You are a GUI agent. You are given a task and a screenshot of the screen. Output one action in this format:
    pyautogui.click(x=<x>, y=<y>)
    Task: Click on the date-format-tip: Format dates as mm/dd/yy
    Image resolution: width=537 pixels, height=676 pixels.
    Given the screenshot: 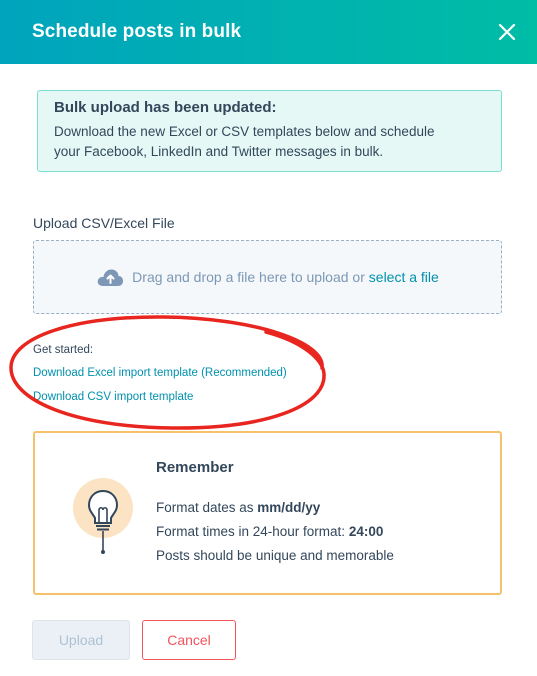 What is the action you would take?
    pyautogui.click(x=238, y=507)
    